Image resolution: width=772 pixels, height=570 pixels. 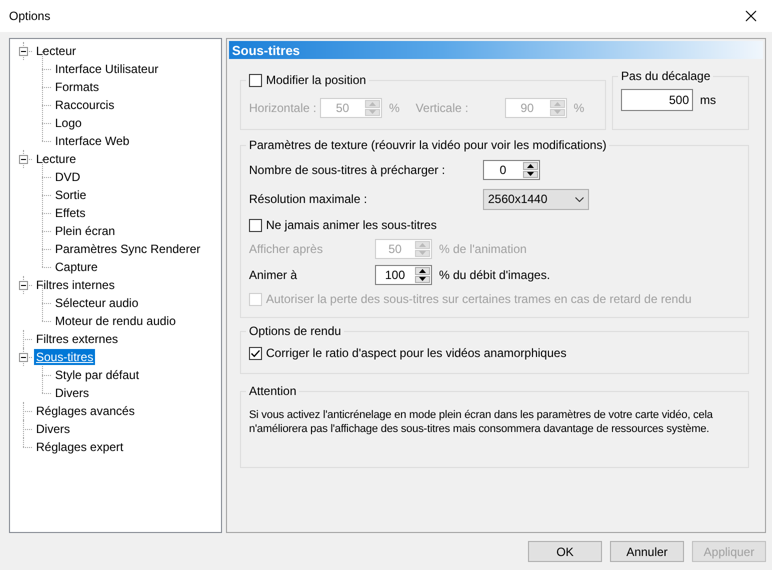 I want to click on tree-item: Capture, so click(x=76, y=267).